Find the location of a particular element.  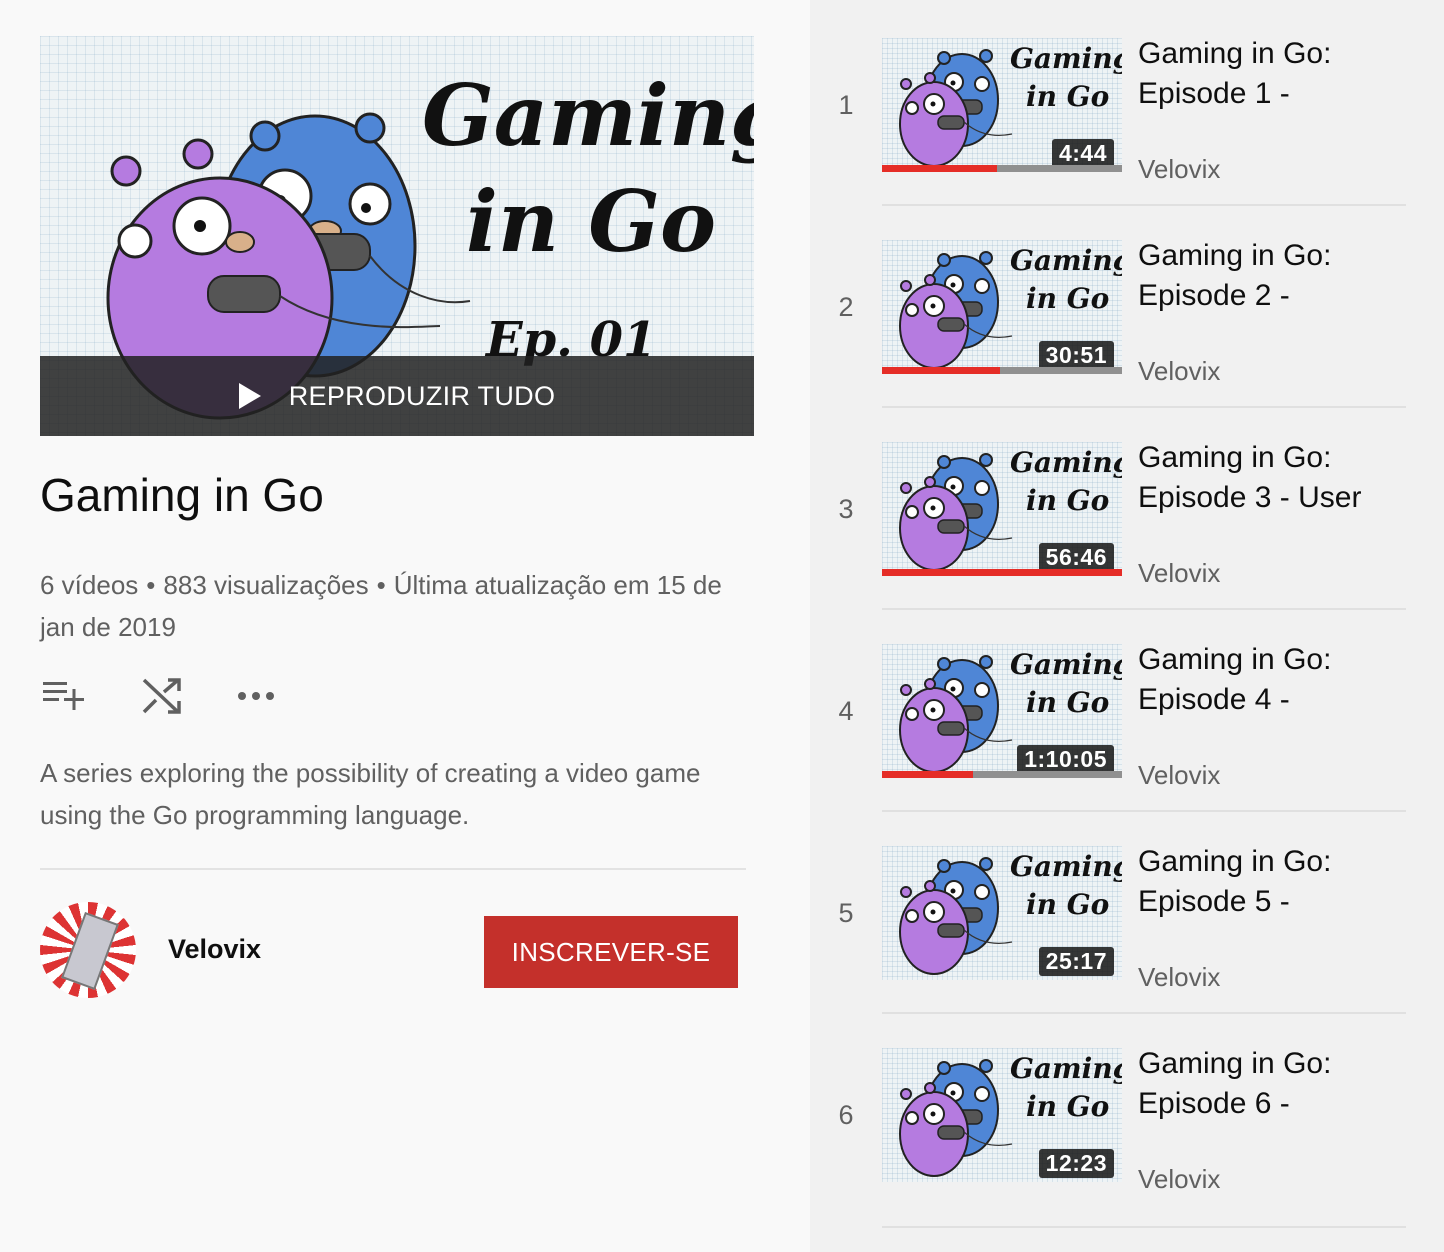

video-thumbnail: Gaming in Go 30:51 is located at coordinates (1002, 307).